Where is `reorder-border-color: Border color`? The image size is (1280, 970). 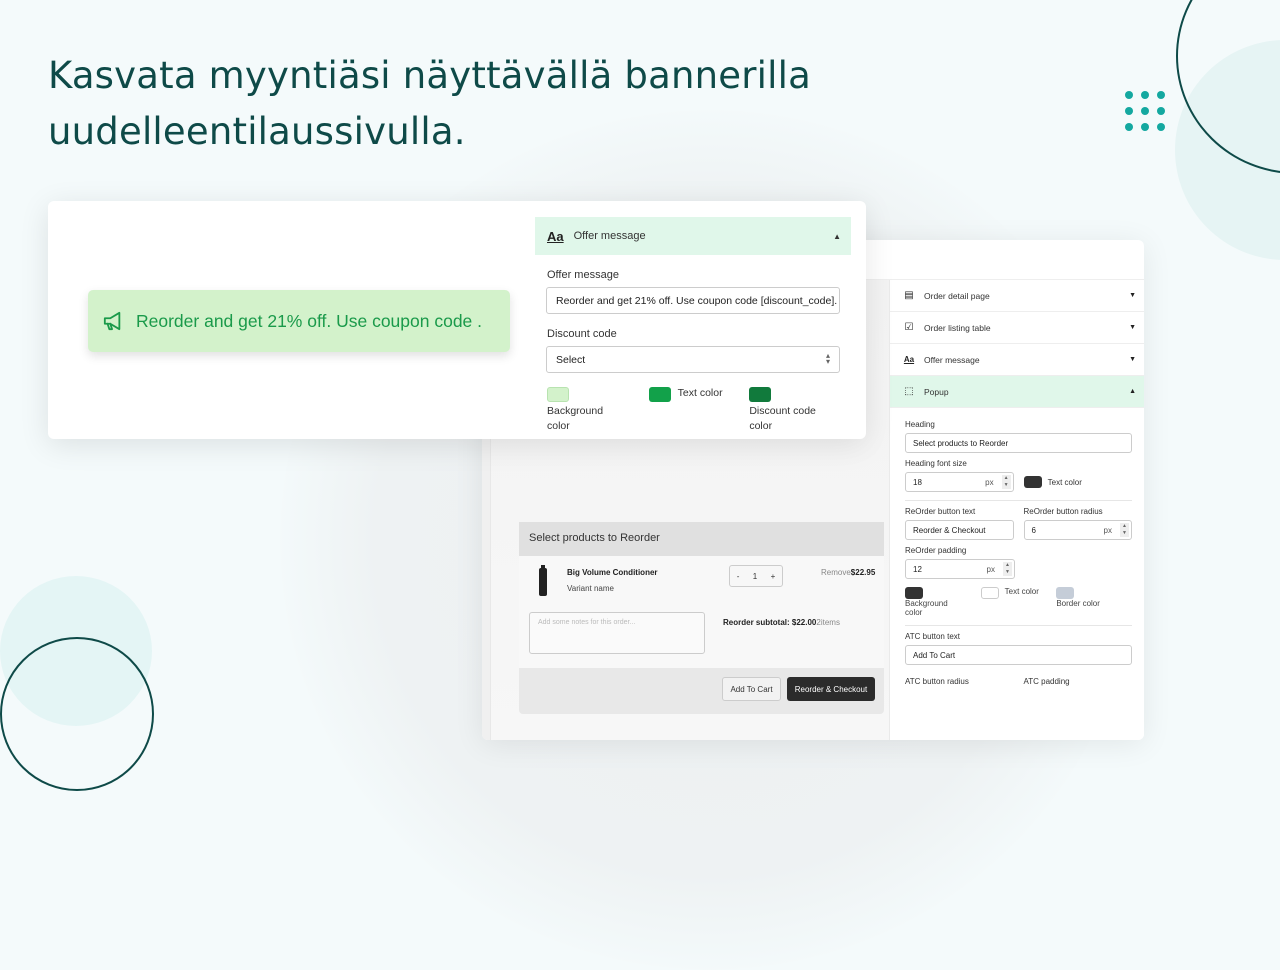
reorder-border-color: Border color is located at coordinates (1094, 602).